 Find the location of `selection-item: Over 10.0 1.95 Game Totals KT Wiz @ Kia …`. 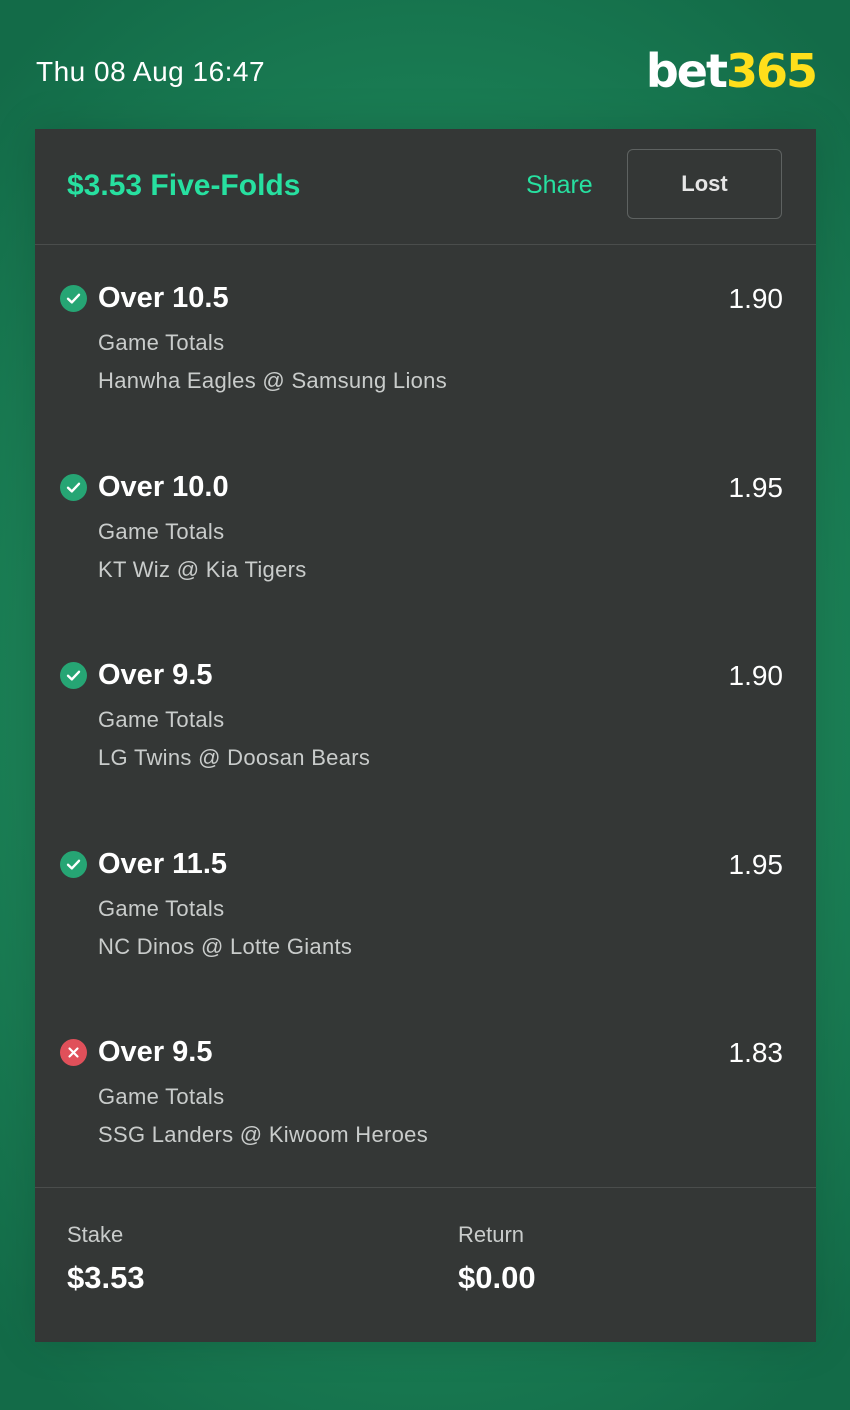

selection-item: Over 10.0 1.95 Game Totals KT Wiz @ Kia … is located at coordinates (425, 528).